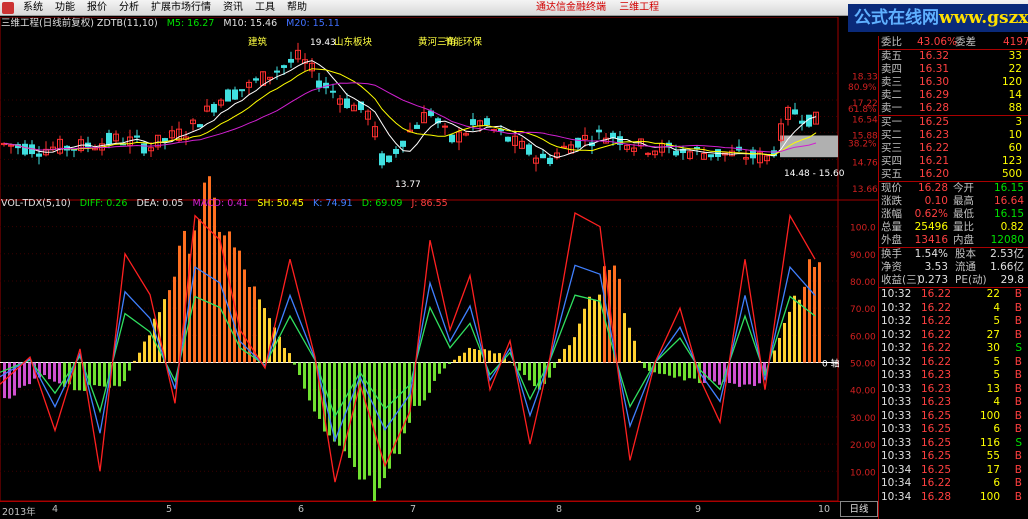 The image size is (1028, 519). Describe the element at coordinates (996, 307) in the screenshot. I see `tick-volume: 4` at that location.